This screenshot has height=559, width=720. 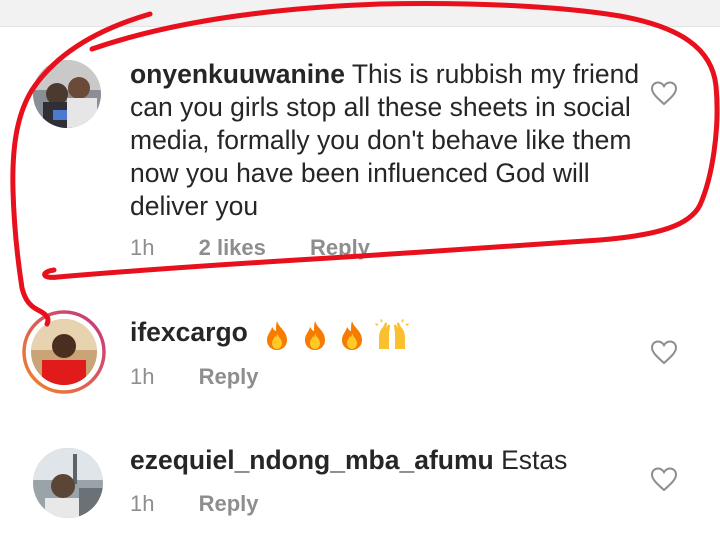 I want to click on comment-text: ifexcargo, so click(x=385, y=333).